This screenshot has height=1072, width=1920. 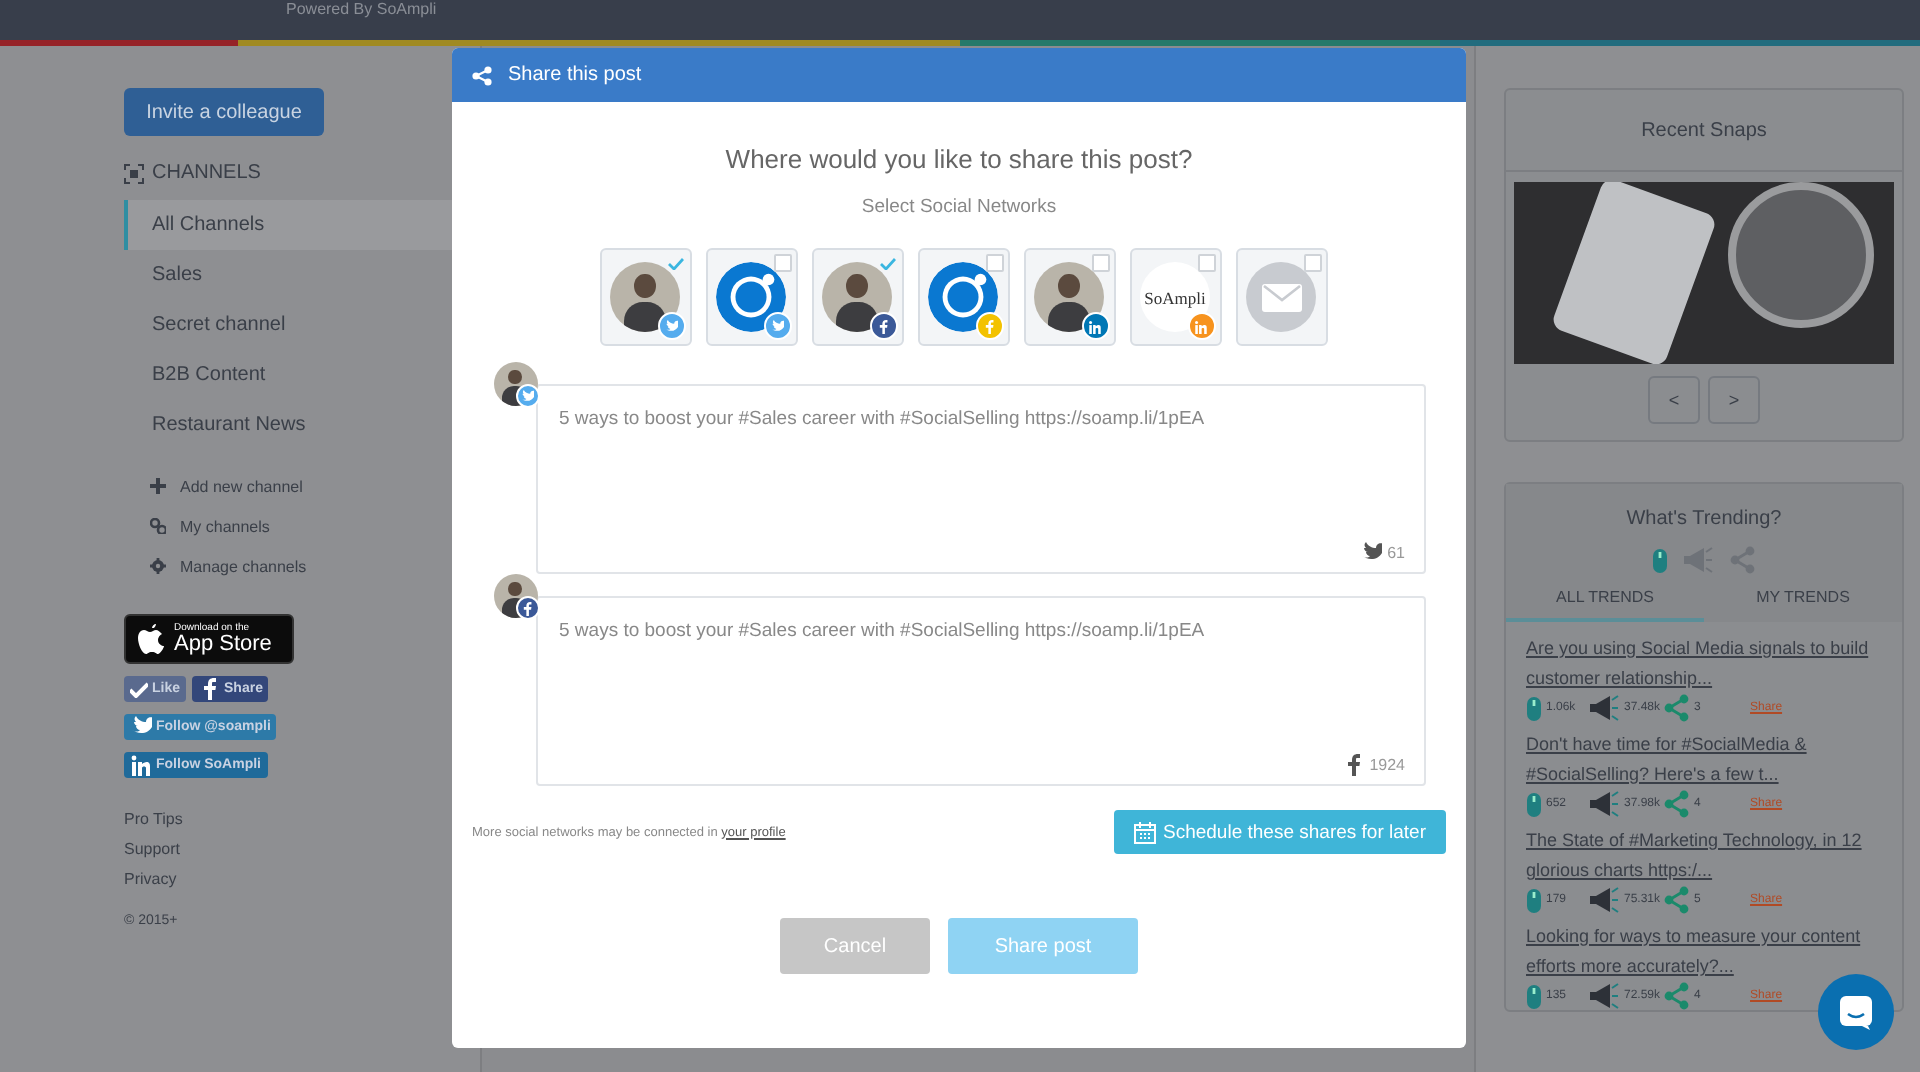 I want to click on link-icon, so click(x=158, y=526).